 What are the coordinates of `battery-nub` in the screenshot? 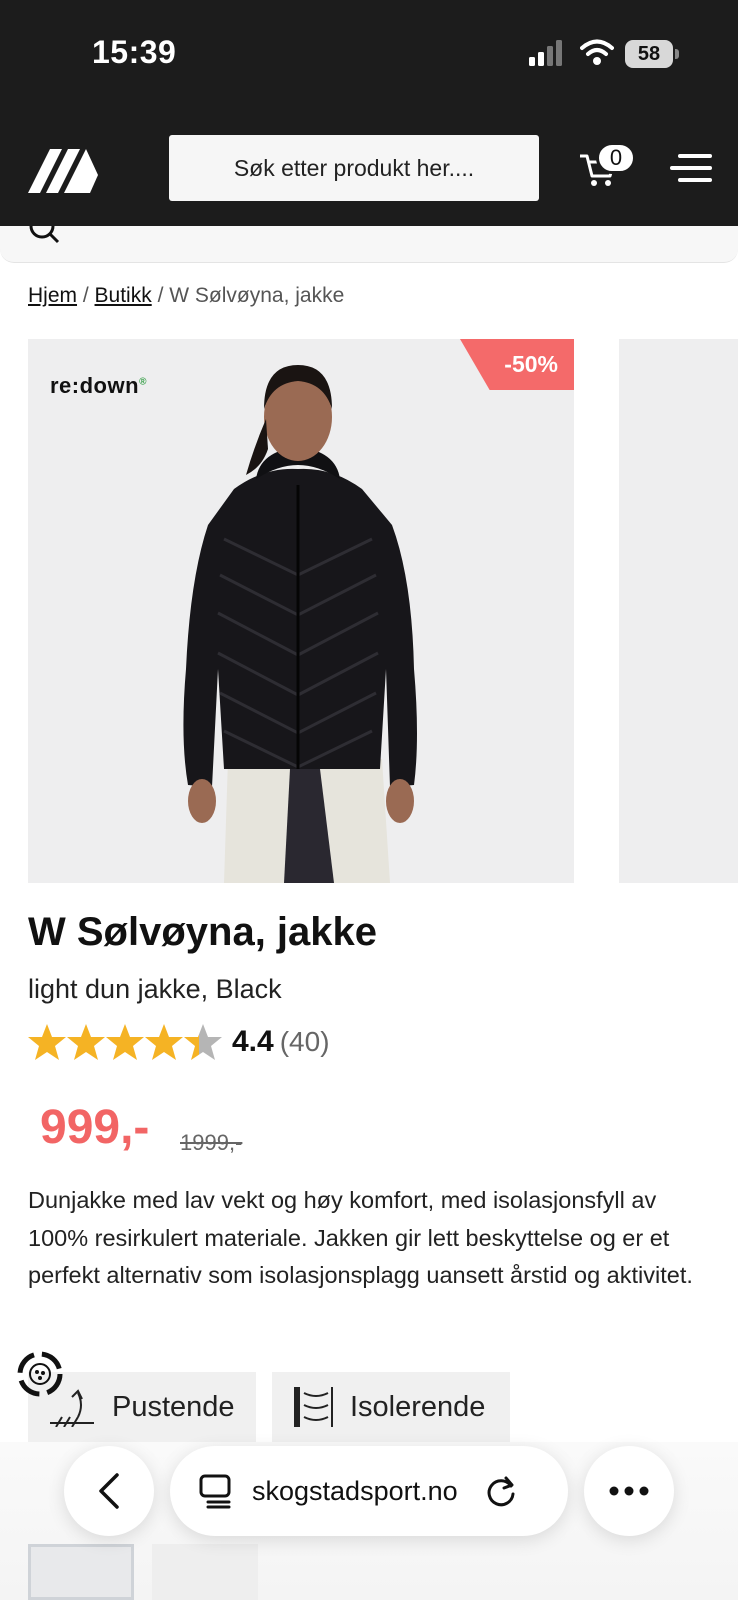 It's located at (677, 54).